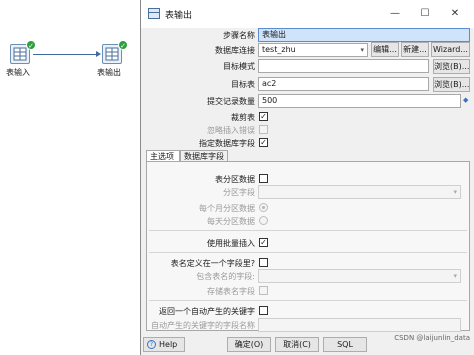 Image resolution: width=474 pixels, height=355 pixels. I want to click on table-name-in-field-checkbox, so click(263, 262).